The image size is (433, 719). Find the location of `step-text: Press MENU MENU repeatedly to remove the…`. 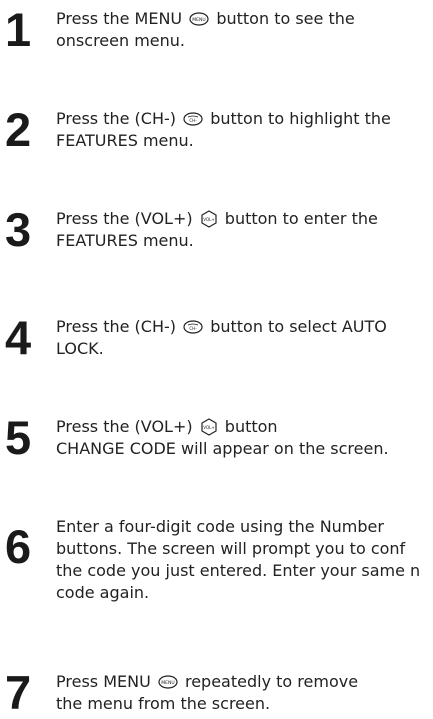

step-text: Press MENU MENU repeatedly to remove the… is located at coordinates (207, 693).